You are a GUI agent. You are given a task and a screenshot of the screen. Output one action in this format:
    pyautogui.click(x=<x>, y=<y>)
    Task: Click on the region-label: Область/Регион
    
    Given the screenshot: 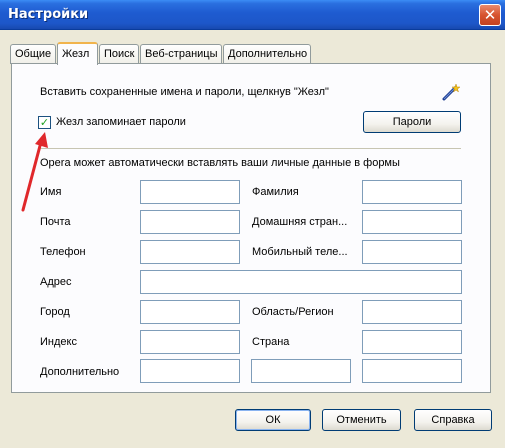 What is the action you would take?
    pyautogui.click(x=293, y=312)
    